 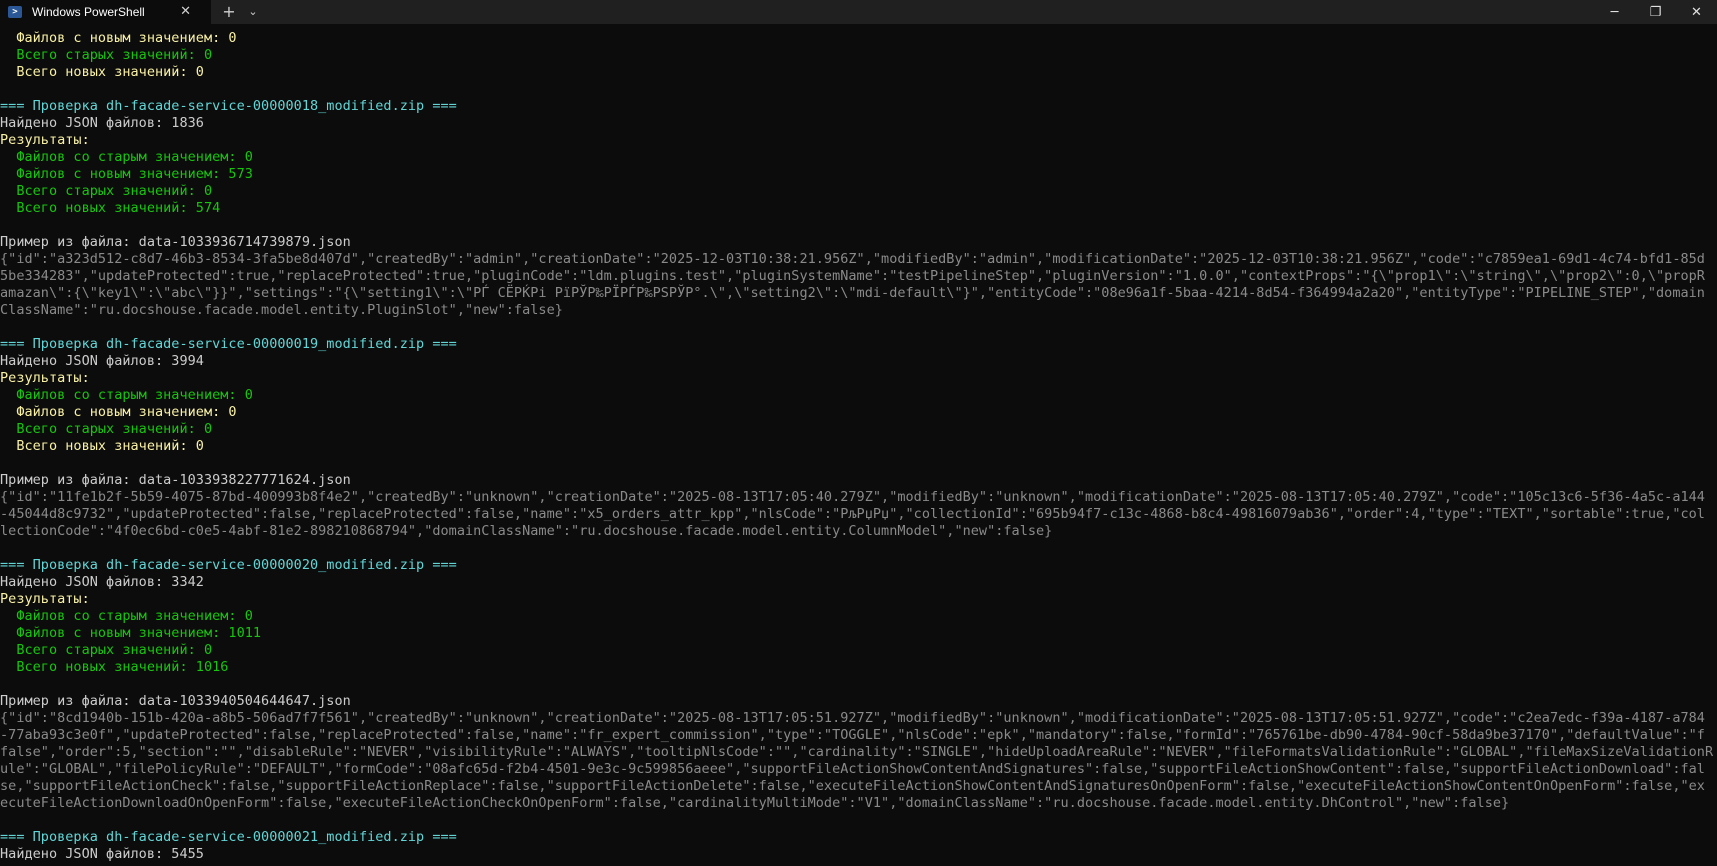 I want to click on maximize-button: ❐, so click(x=1655, y=12).